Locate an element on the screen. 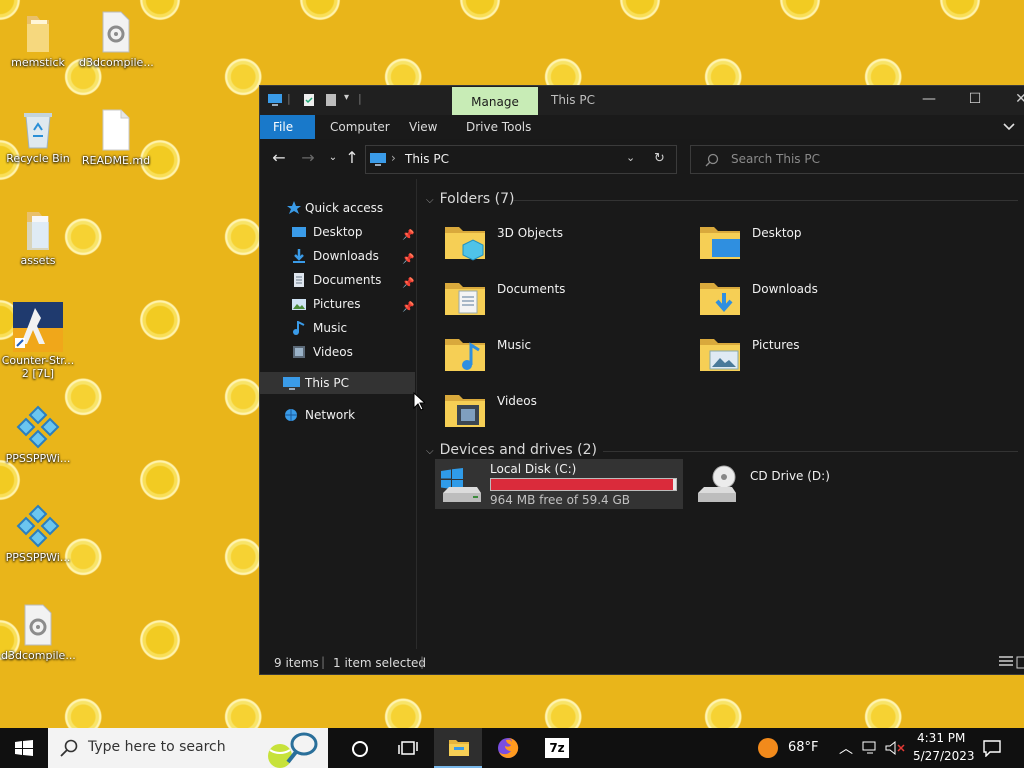 This screenshot has width=1024, height=768. desktop-icon-counter-strike: Counter-Str... 2 [7L] is located at coordinates (38, 341).